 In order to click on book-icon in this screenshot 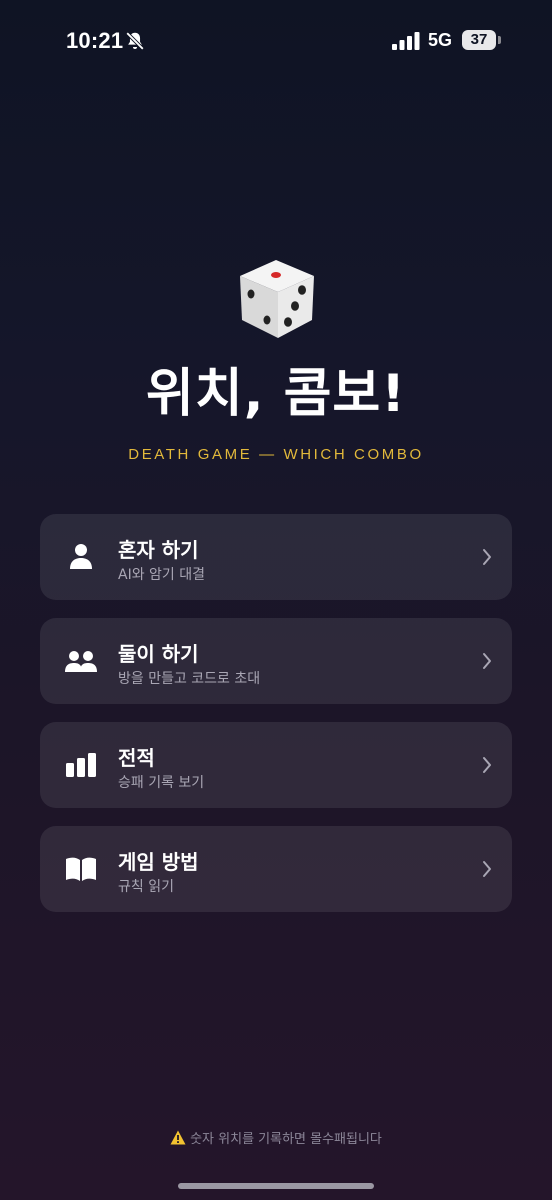, I will do `click(81, 869)`.